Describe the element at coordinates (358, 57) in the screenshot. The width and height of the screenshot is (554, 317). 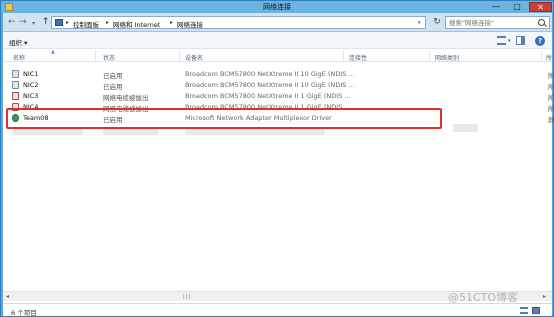
I see `column-connectivity: 连接性` at that location.